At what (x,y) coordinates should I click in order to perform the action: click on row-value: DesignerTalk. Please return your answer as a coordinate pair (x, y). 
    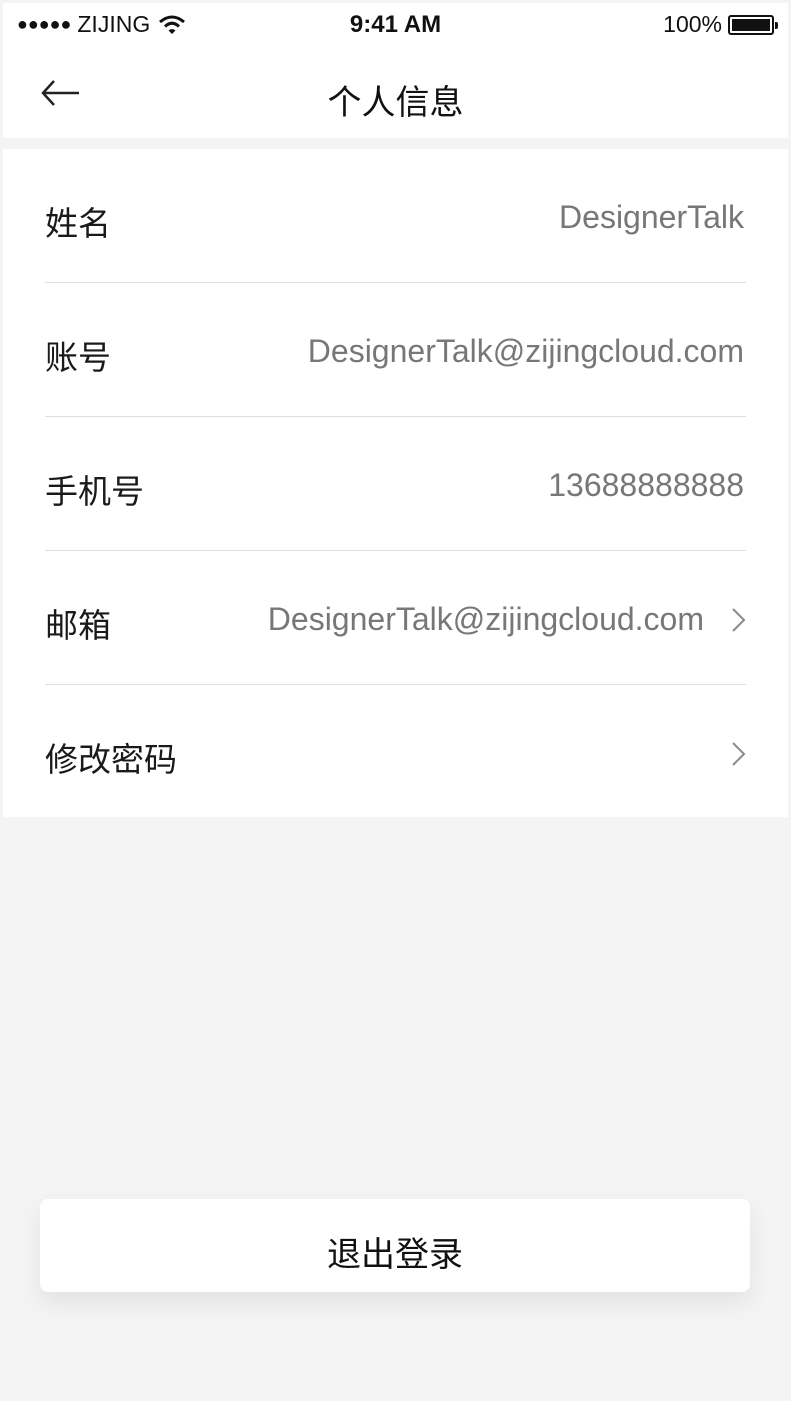
    Looking at the image, I should click on (651, 217).